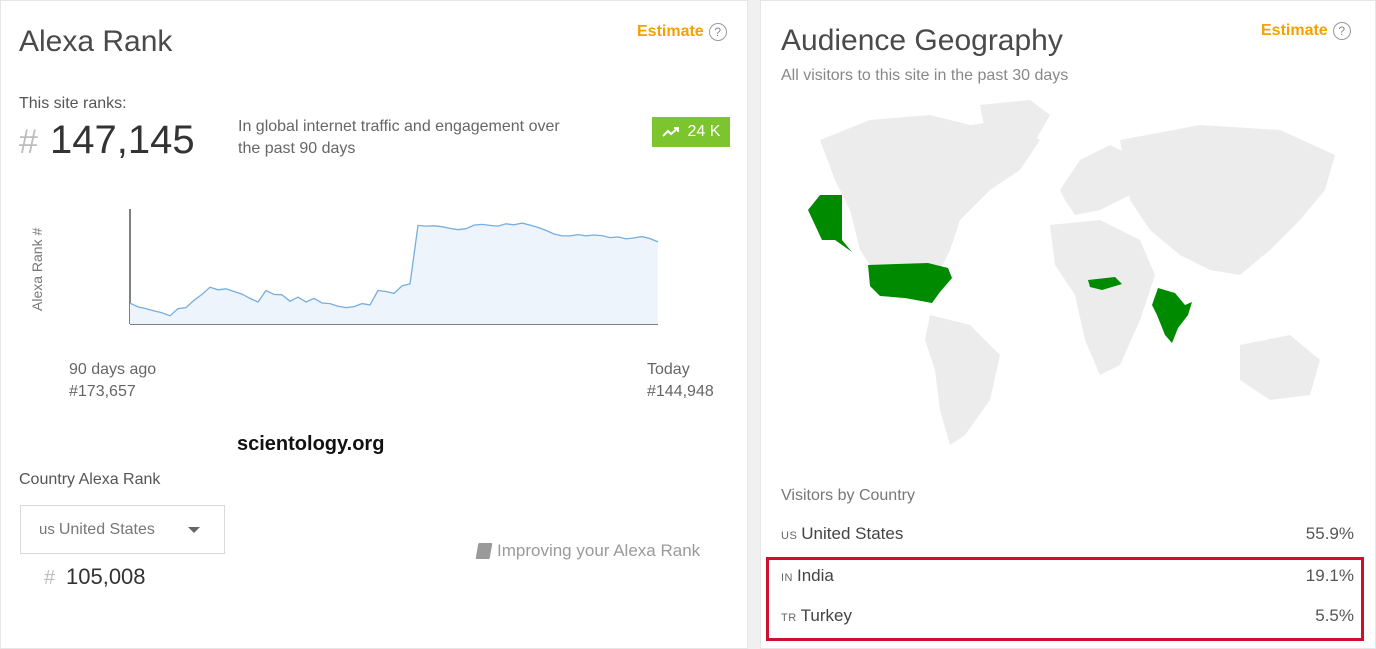 This screenshot has width=1376, height=649. What do you see at coordinates (670, 132) in the screenshot?
I see `trending-up-icon` at bounding box center [670, 132].